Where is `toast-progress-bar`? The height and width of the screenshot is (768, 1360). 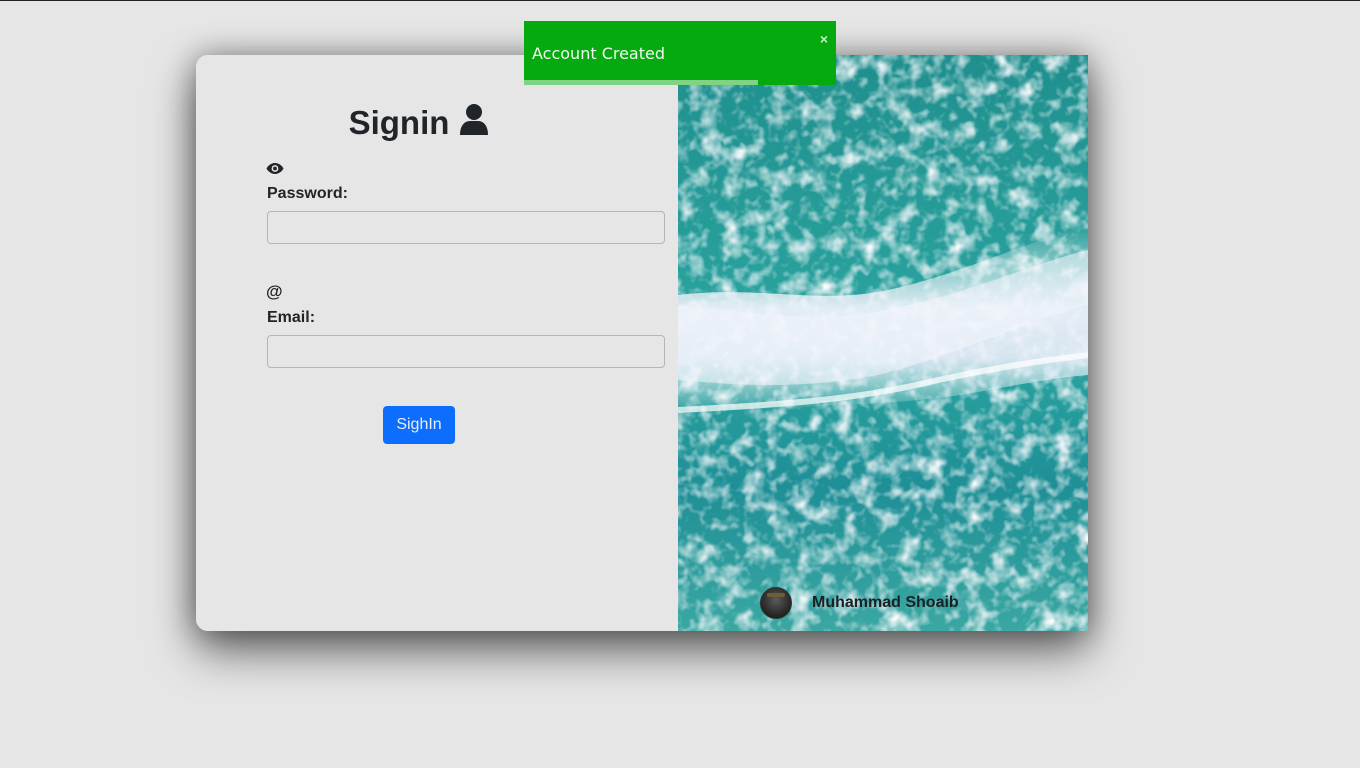 toast-progress-bar is located at coordinates (641, 82).